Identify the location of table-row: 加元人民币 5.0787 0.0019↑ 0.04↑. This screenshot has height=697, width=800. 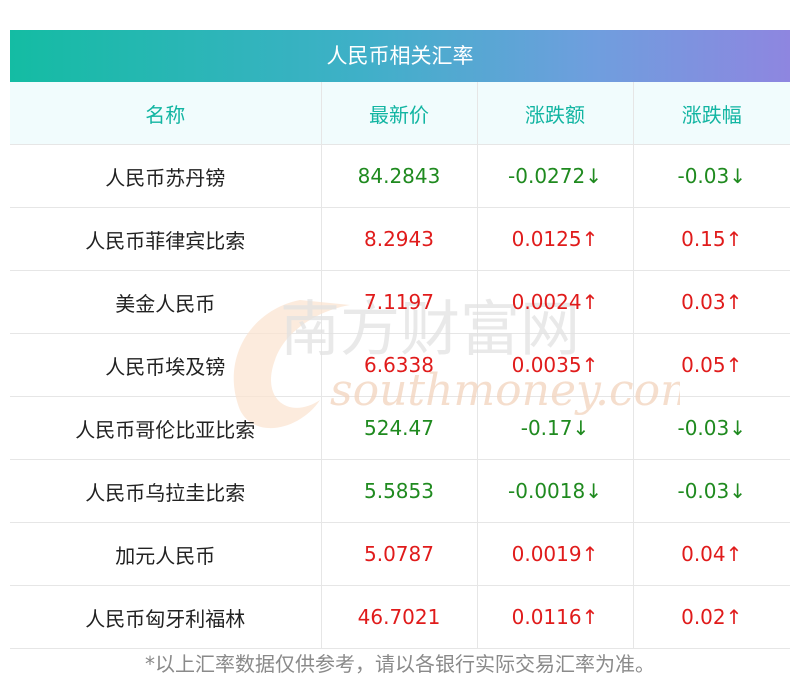
(400, 554).